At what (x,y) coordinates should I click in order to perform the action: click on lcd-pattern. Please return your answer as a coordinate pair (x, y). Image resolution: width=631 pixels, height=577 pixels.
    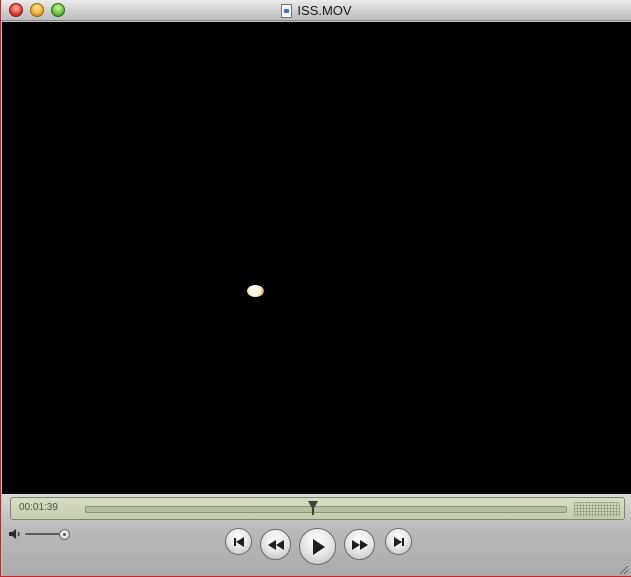
    Looking at the image, I should click on (597, 509).